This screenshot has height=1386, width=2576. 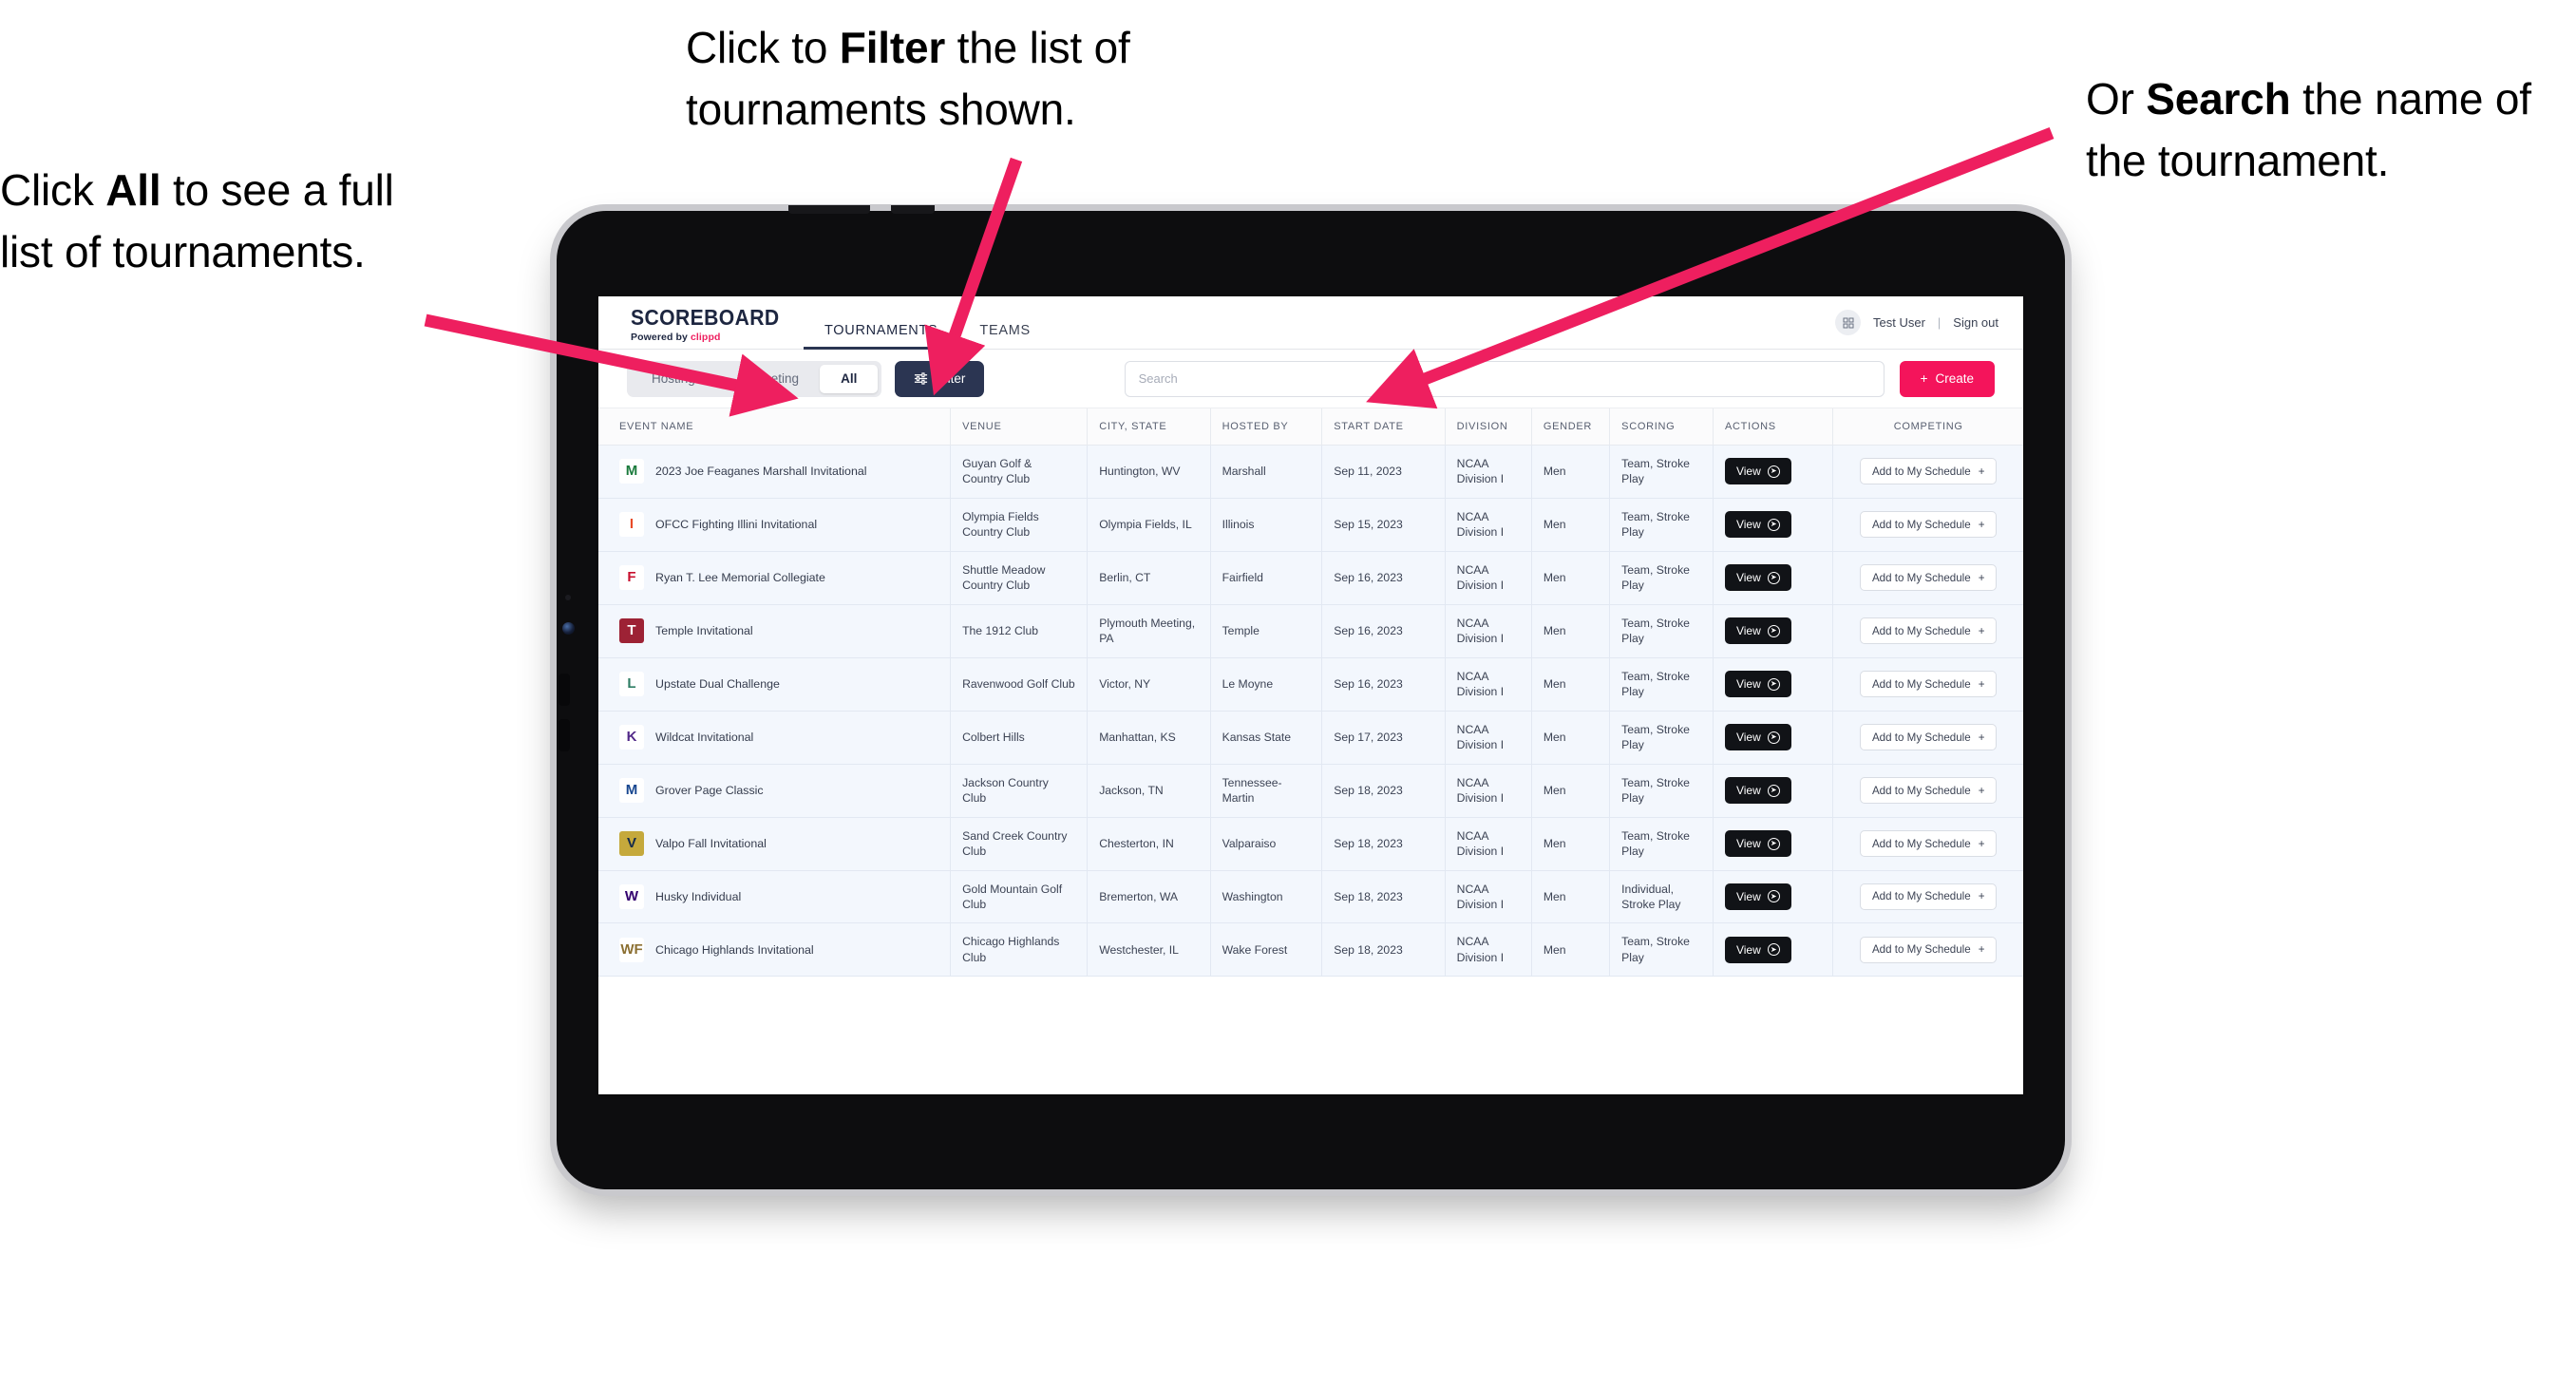 I want to click on column-header-venue: VENUE, so click(x=1019, y=427).